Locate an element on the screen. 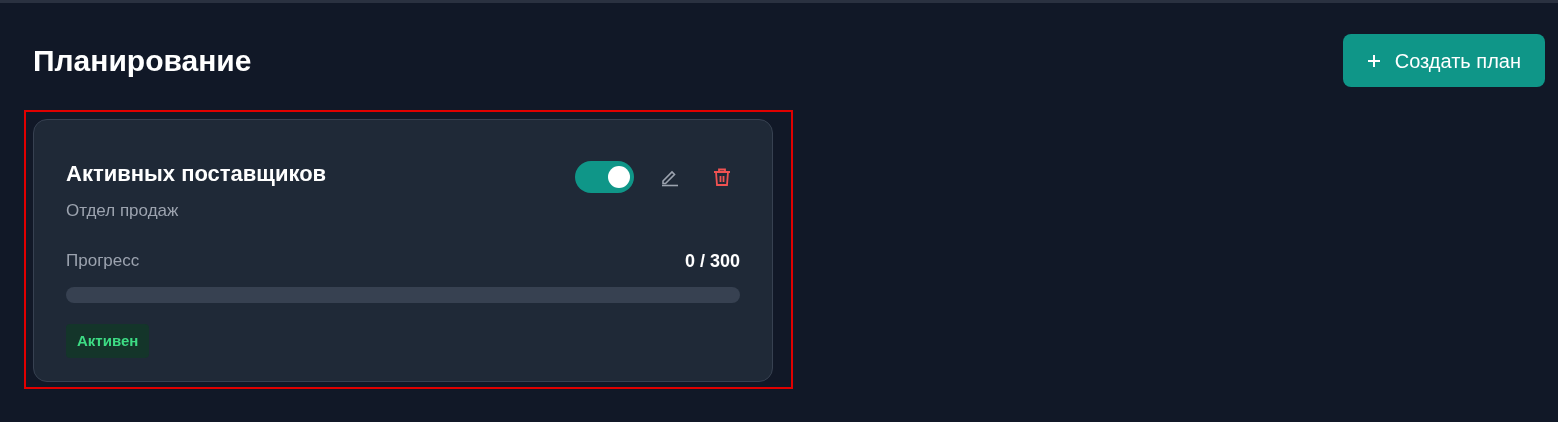 This screenshot has width=1558, height=422. page-title: Планирование is located at coordinates (142, 61).